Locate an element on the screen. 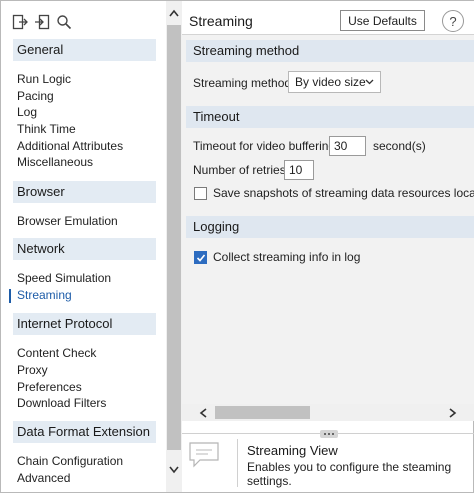  sidebar-group-general: General is located at coordinates (84, 50).